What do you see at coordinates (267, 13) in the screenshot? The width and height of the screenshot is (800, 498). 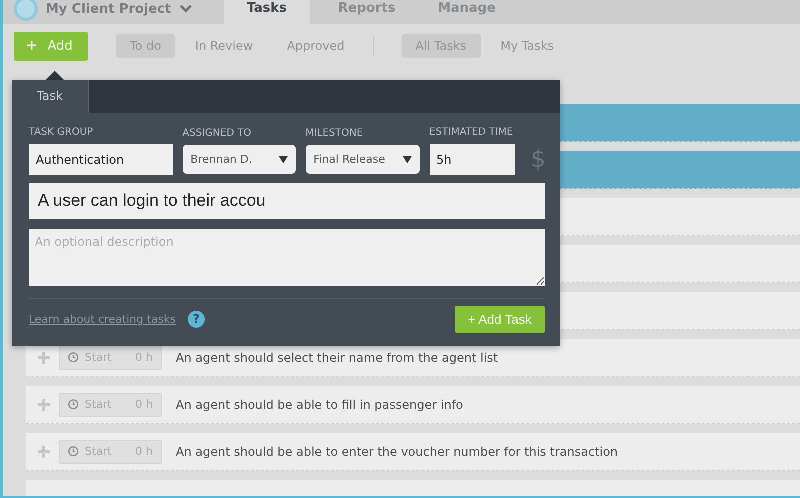 I see `nav-tab: Tasks` at bounding box center [267, 13].